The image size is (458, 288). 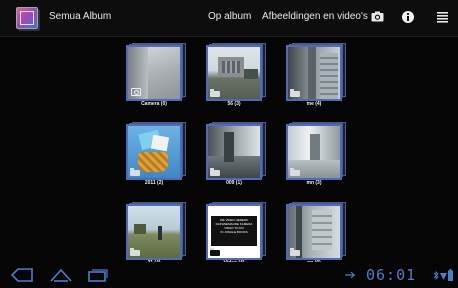 I want to click on info-icon, so click(x=408, y=17).